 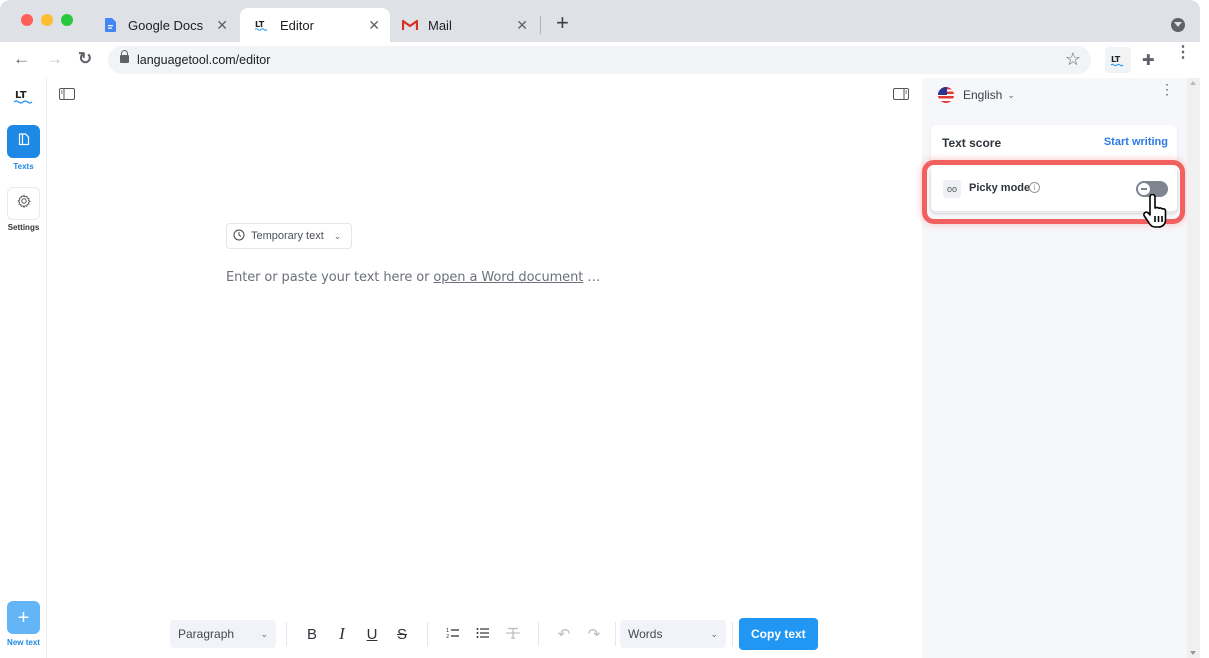 I want to click on underline-button: U, so click(x=372, y=634).